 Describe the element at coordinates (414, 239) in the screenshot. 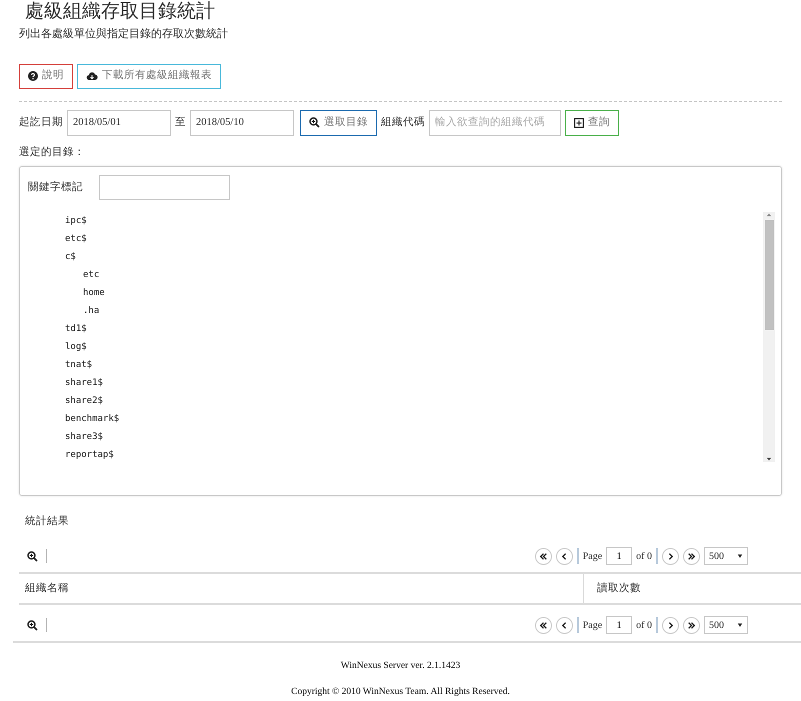

I see `tree-item: etc$` at that location.